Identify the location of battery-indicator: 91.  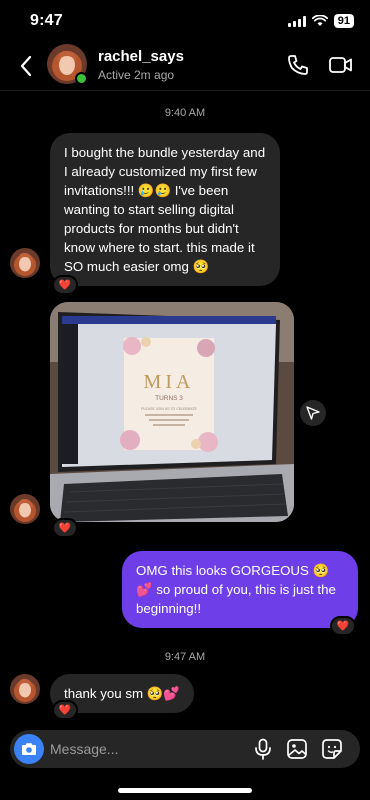
(343, 21).